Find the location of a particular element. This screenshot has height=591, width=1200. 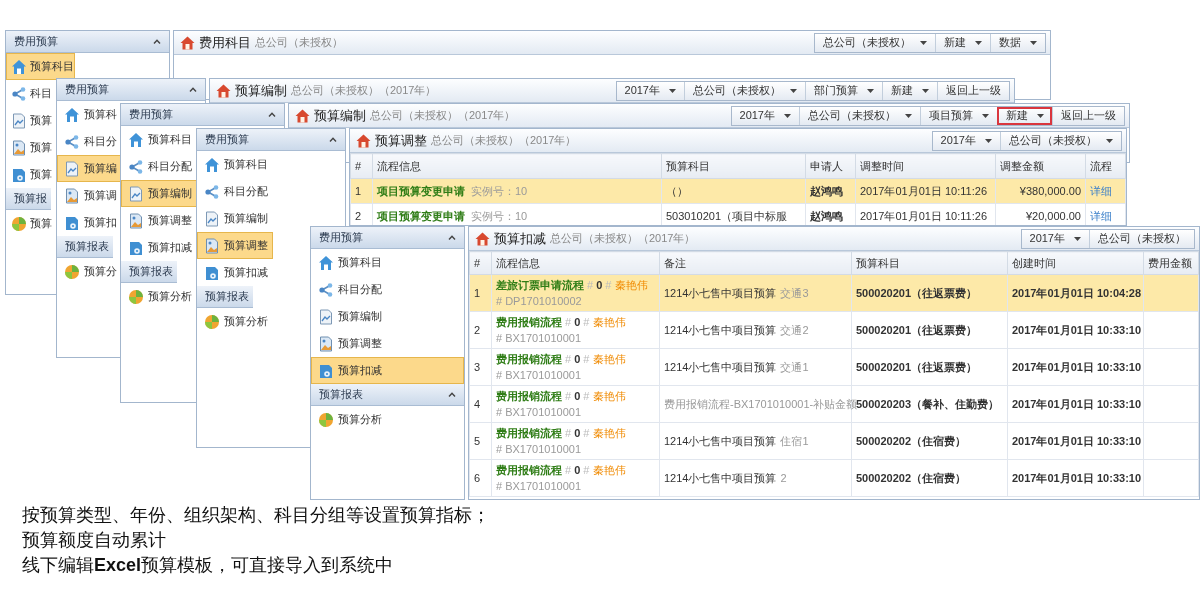

sidebar-item: 科目 is located at coordinates (29, 93).